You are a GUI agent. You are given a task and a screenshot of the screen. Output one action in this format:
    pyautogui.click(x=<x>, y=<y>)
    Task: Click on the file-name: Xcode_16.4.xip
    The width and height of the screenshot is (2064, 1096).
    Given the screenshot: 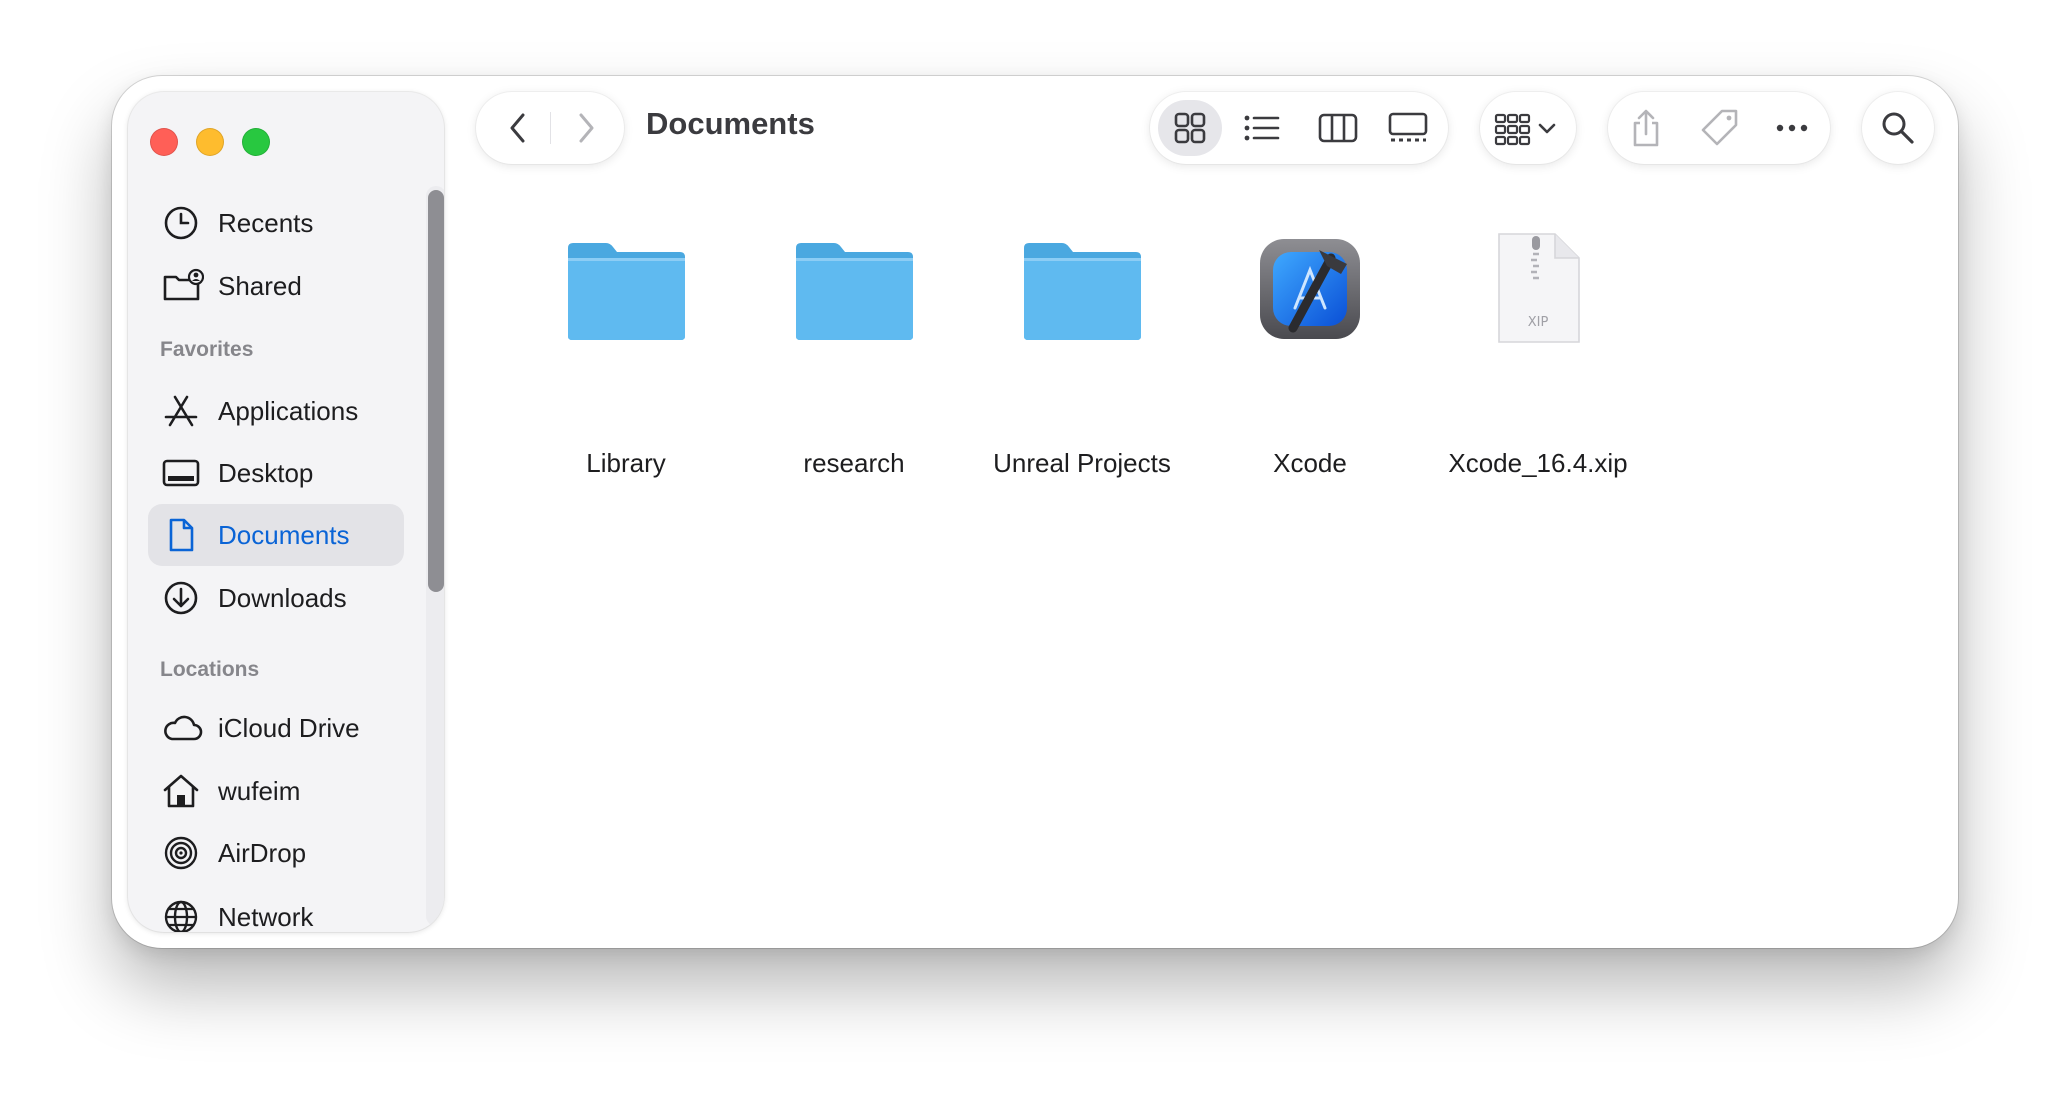 What is the action you would take?
    pyautogui.click(x=1538, y=463)
    